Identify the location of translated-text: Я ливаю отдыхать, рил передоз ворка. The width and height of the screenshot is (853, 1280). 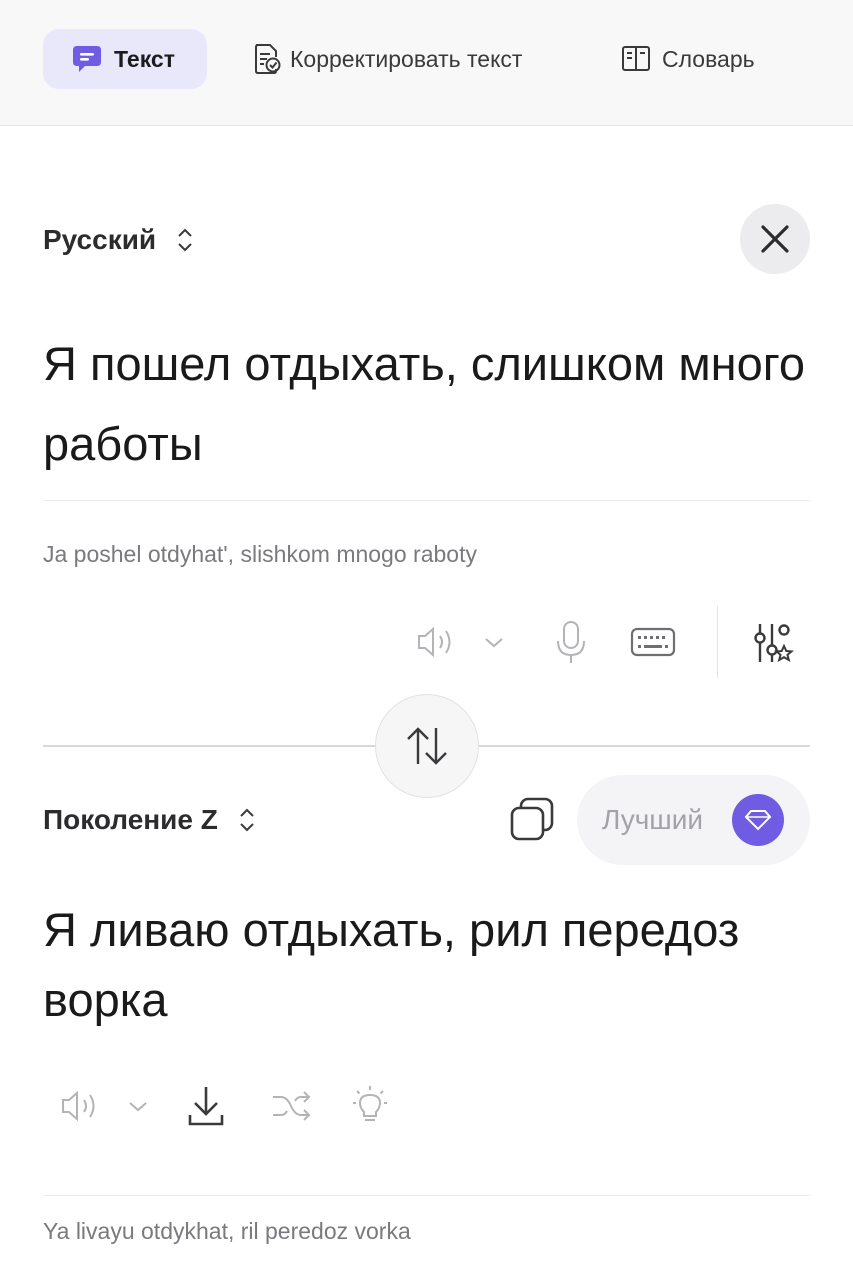
(391, 964).